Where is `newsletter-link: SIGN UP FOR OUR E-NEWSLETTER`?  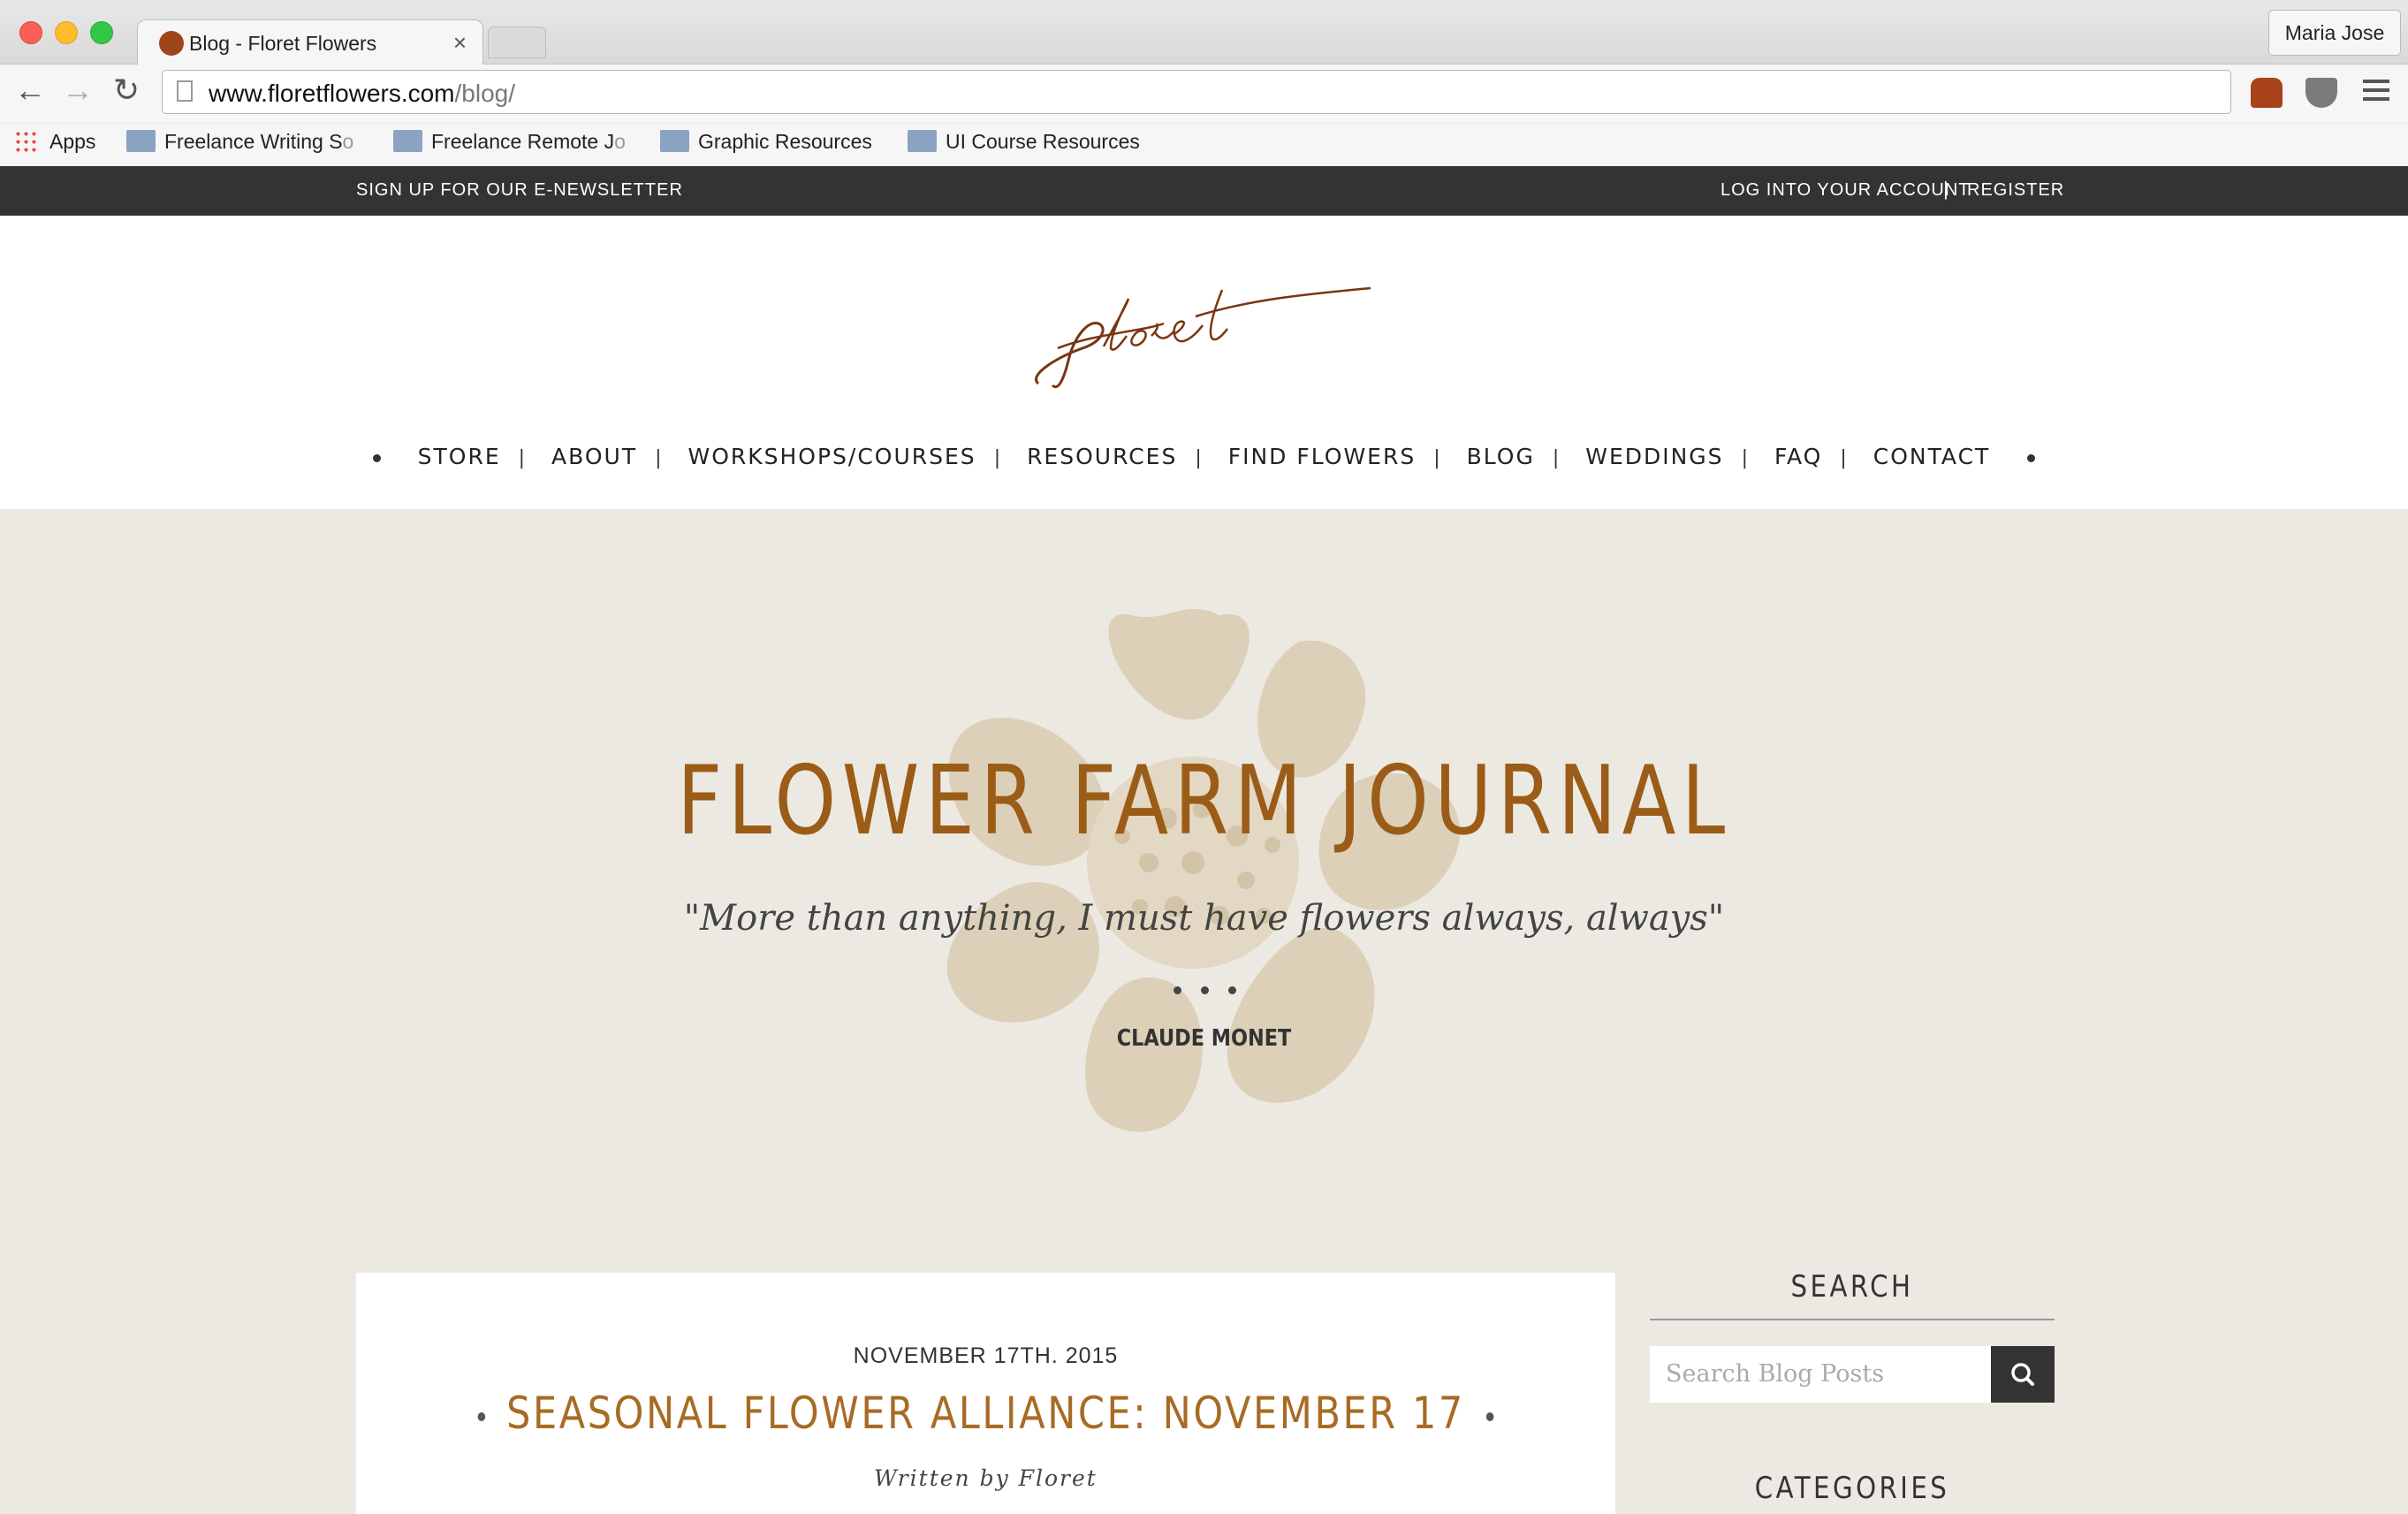
newsletter-link: SIGN UP FOR OUR E-NEWSLETTER is located at coordinates (519, 191).